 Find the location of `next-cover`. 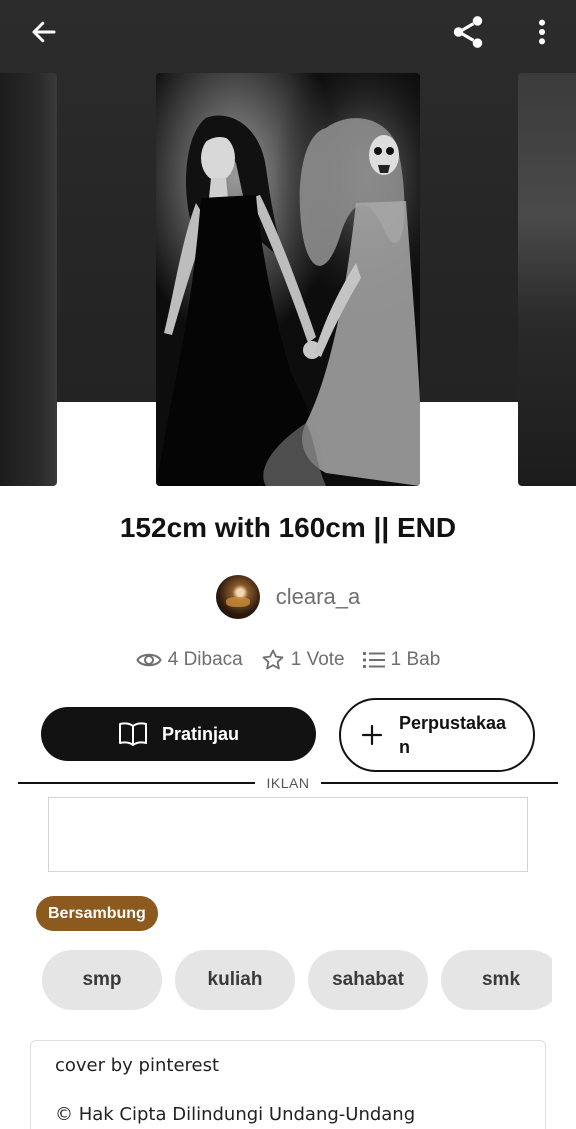

next-cover is located at coordinates (547, 279).